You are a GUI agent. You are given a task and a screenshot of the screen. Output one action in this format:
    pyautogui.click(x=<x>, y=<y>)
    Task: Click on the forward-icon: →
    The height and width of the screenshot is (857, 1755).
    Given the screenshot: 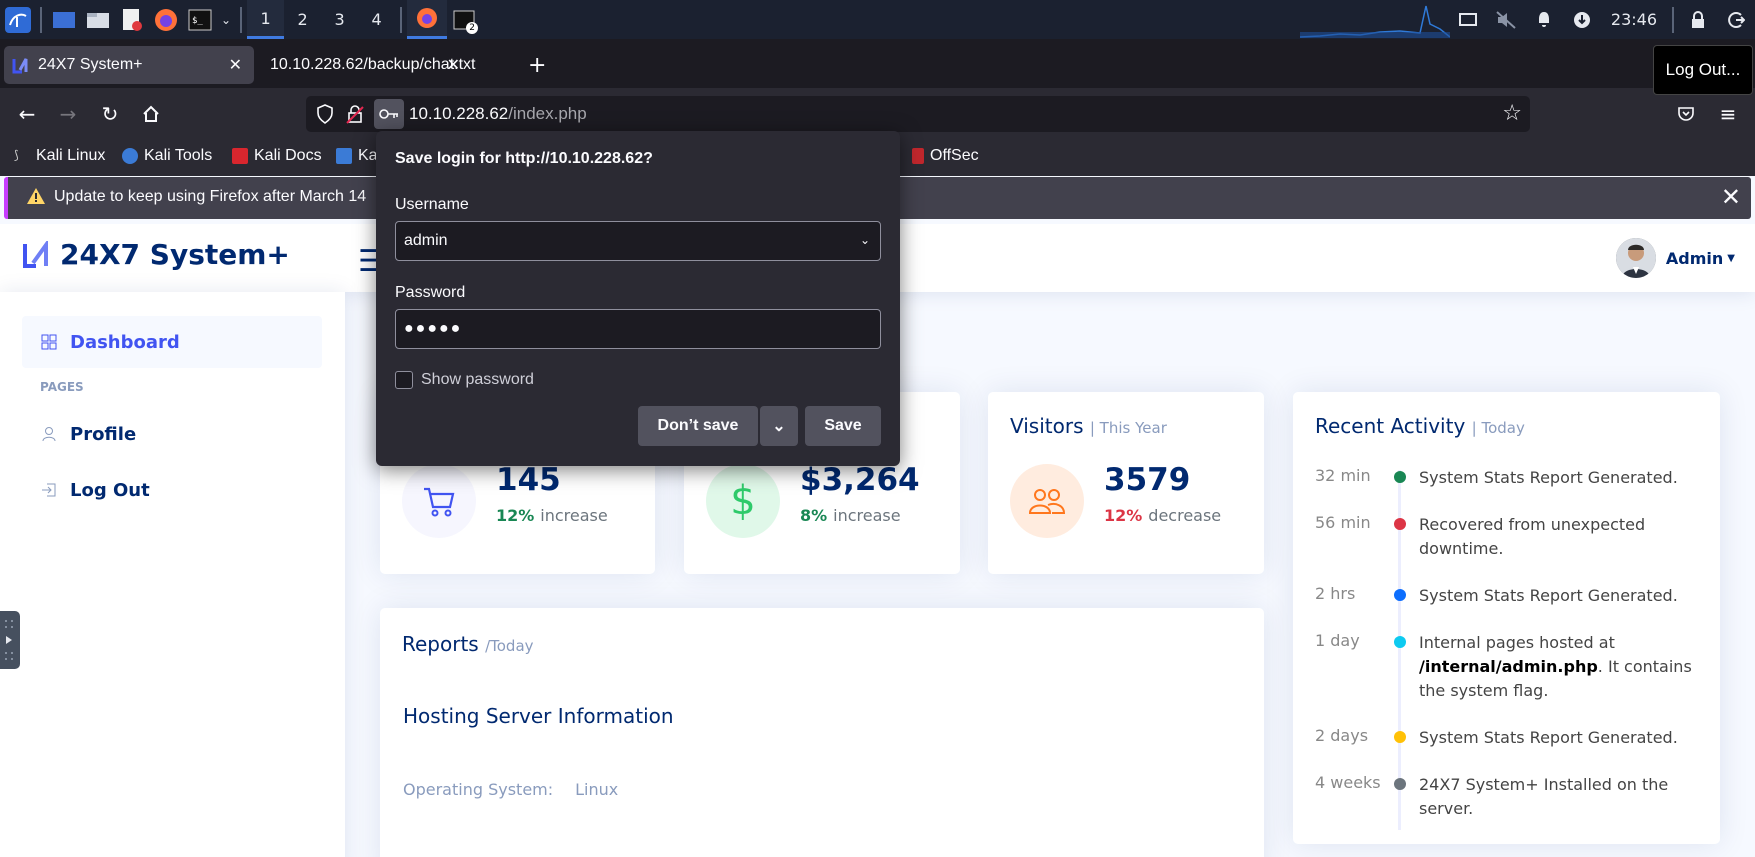 What is the action you would take?
    pyautogui.click(x=68, y=114)
    